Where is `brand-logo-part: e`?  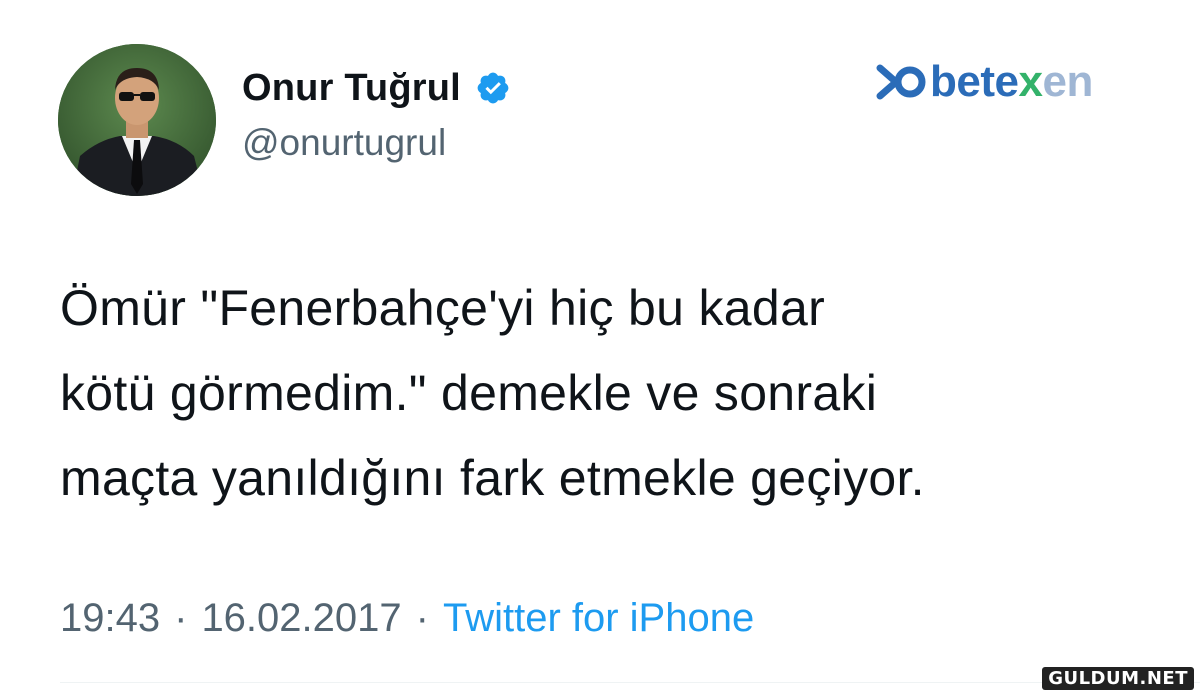 brand-logo-part: e is located at coordinates (1006, 81).